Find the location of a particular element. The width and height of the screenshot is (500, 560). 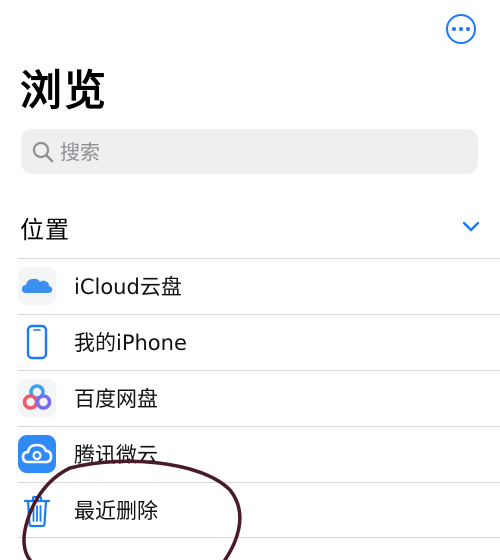

more-button is located at coordinates (461, 29).